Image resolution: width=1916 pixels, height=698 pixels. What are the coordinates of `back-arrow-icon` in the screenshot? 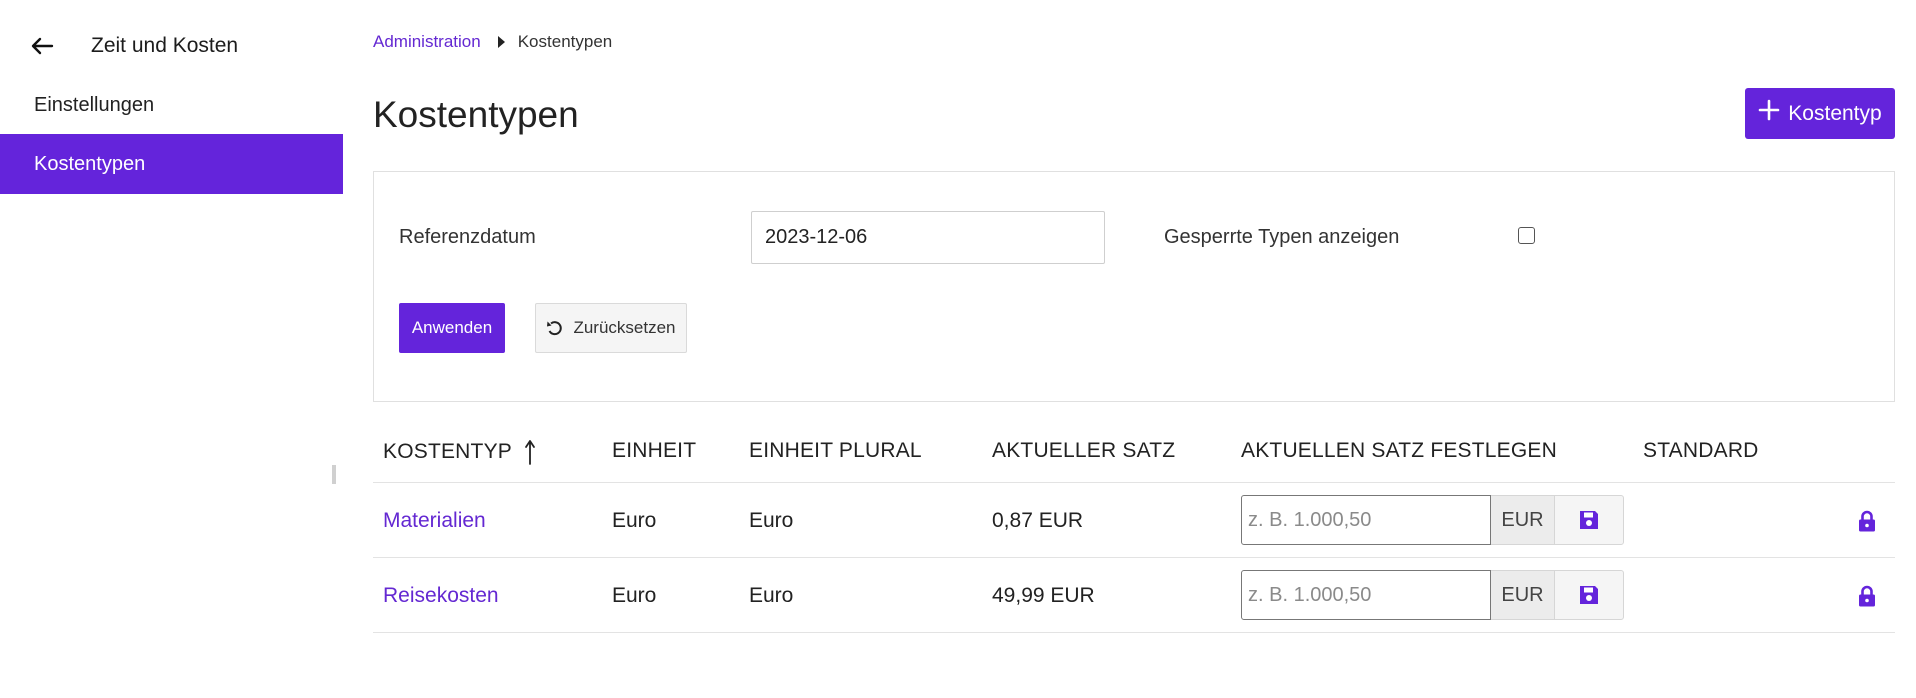 It's located at (42, 46).